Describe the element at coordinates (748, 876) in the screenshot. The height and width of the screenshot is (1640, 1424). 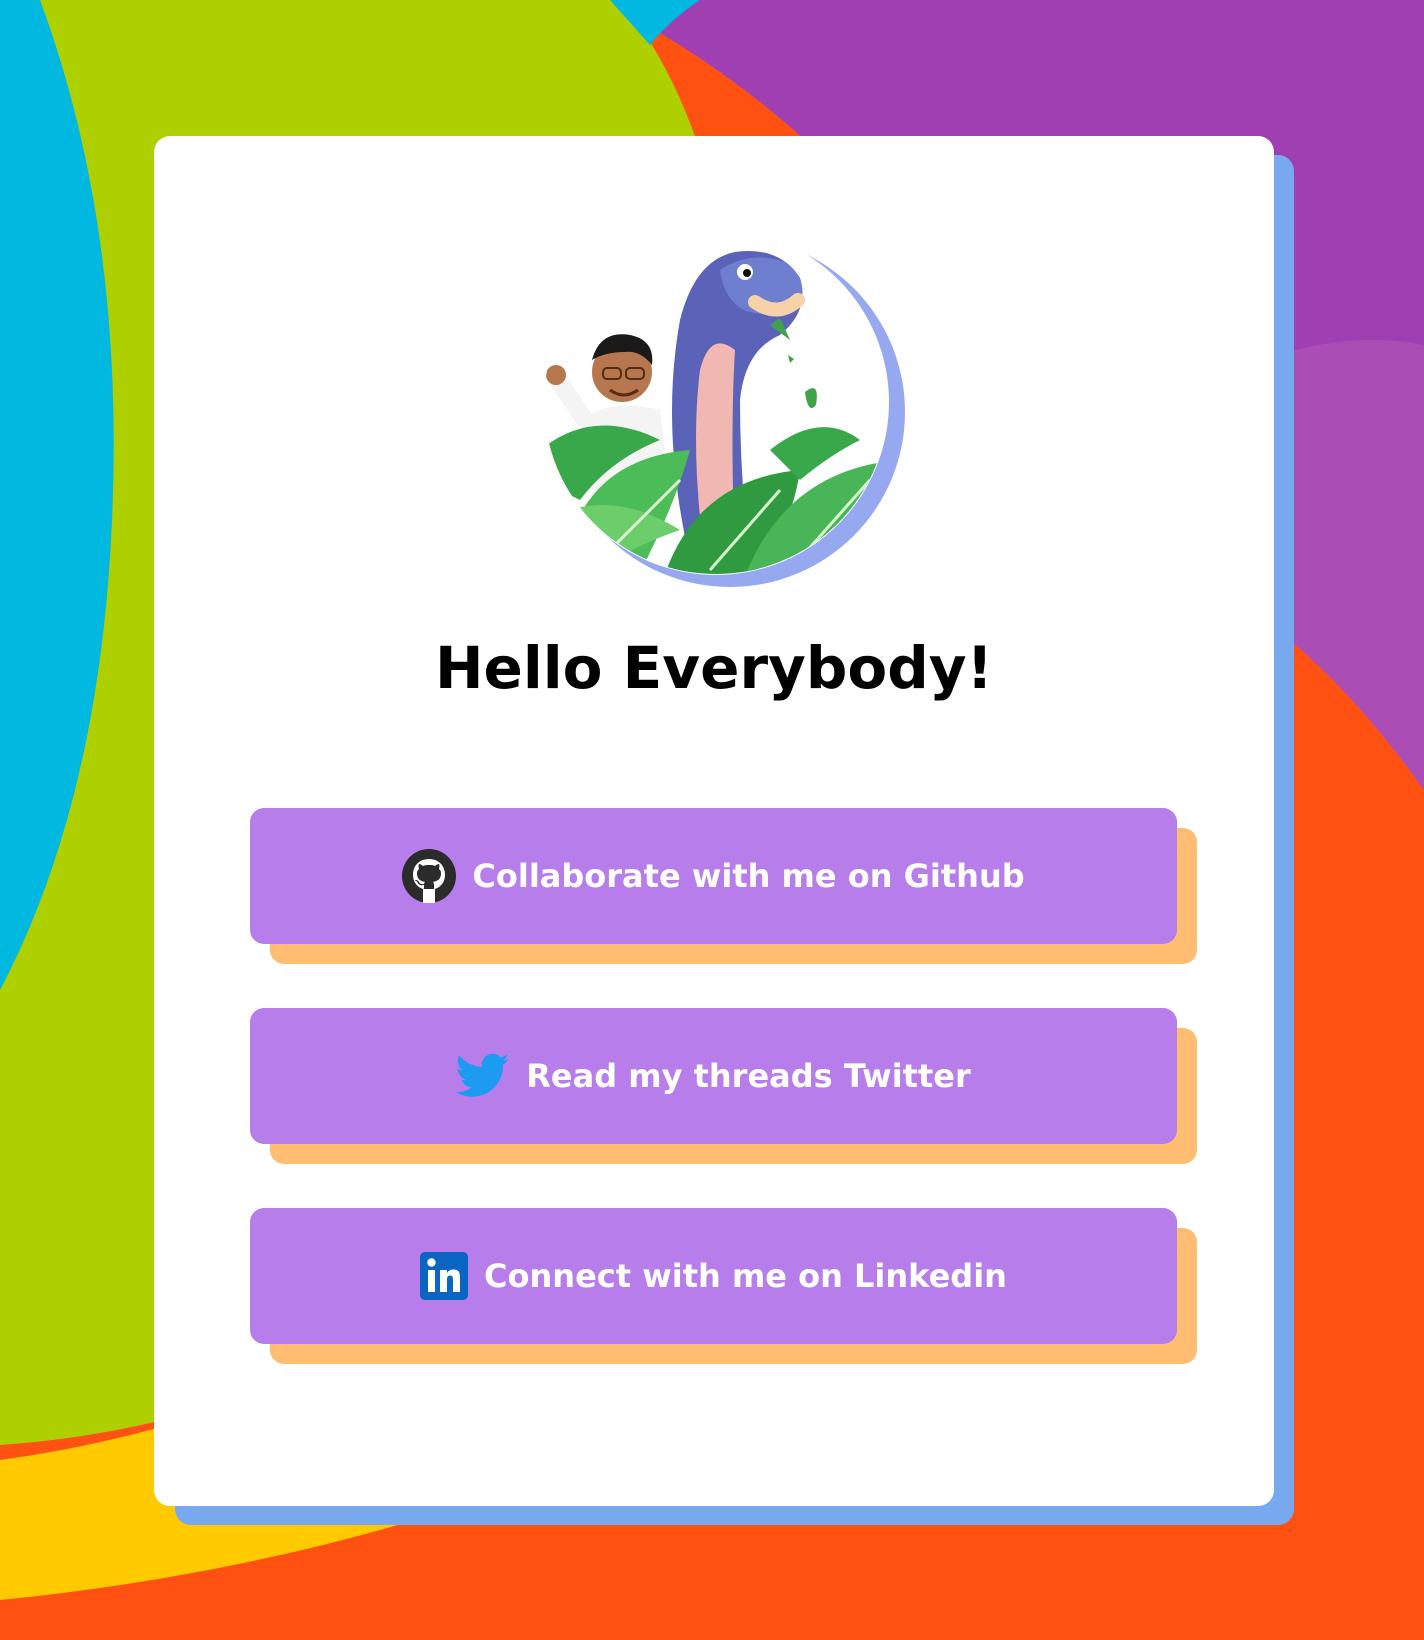
I see `github-button-label: Collaborate with me on Github` at that location.